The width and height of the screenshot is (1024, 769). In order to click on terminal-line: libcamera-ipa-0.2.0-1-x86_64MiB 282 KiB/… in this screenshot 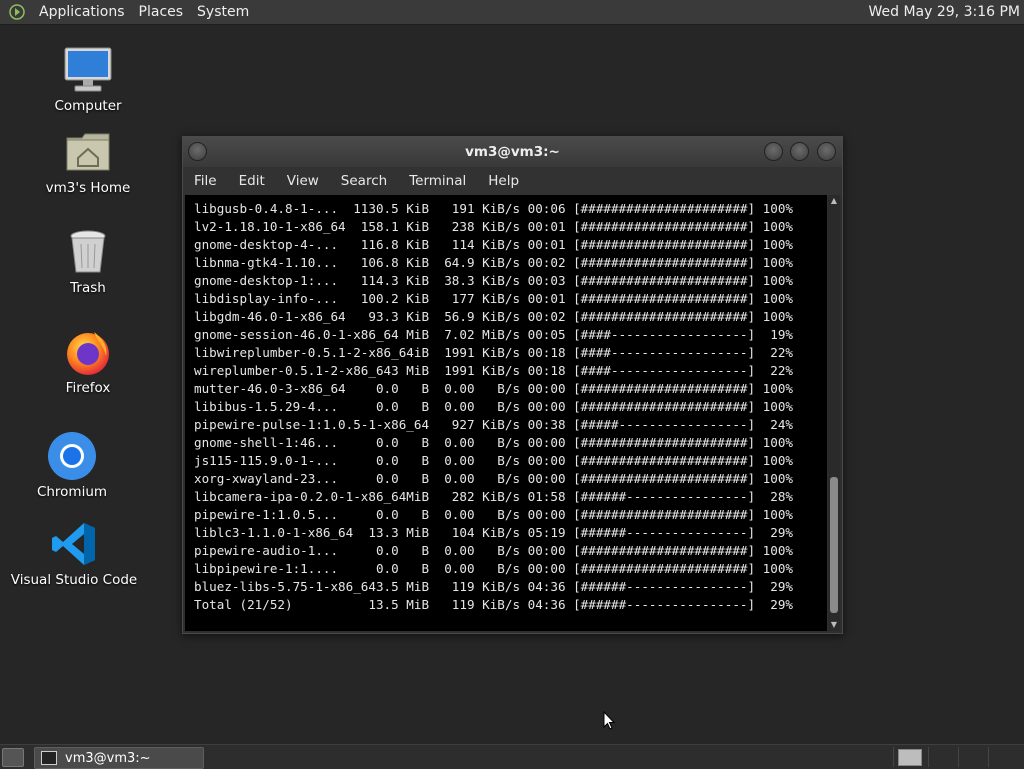, I will do `click(493, 496)`.